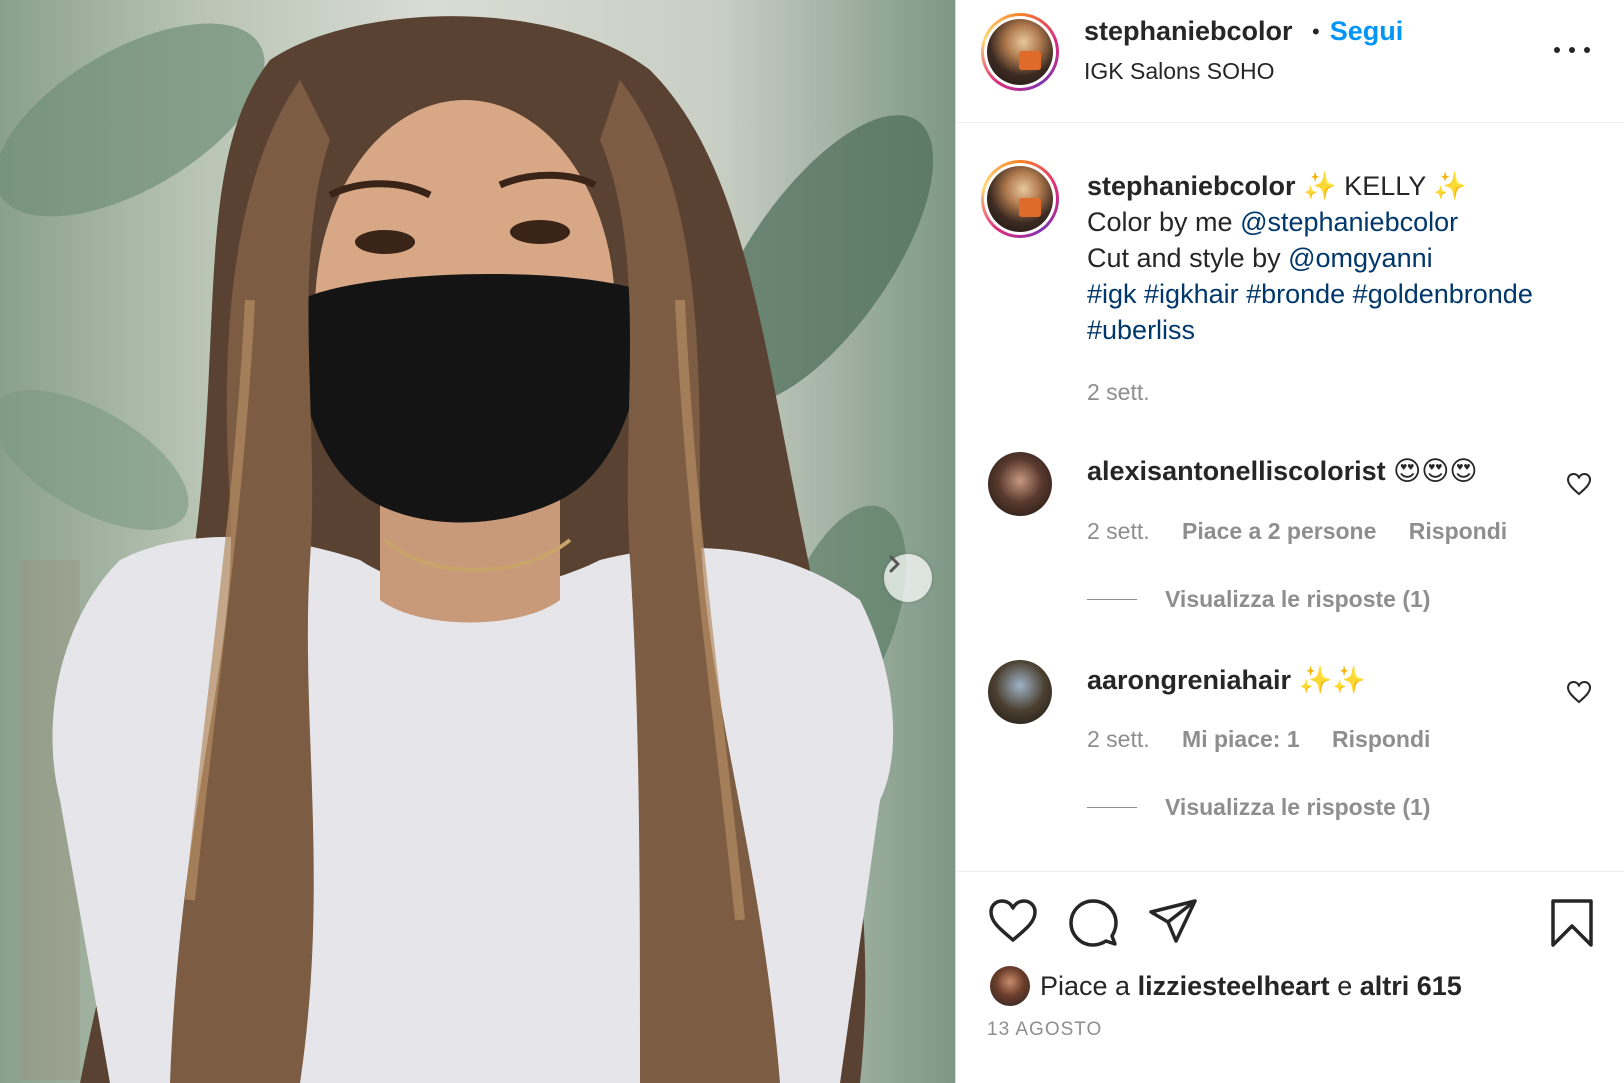 This screenshot has height=1083, width=1624. I want to click on comment-text: 😍😍😍, so click(1435, 471).